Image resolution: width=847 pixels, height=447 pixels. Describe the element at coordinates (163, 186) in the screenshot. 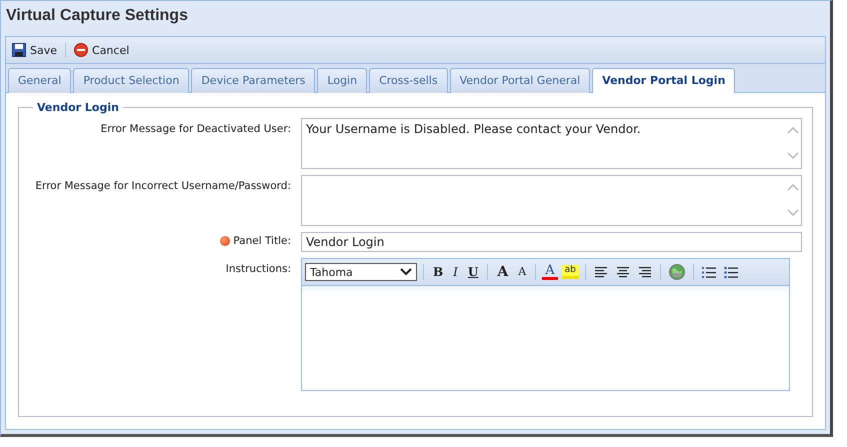

I see `field-label: Error Message for Incorrect Username/Password:` at that location.